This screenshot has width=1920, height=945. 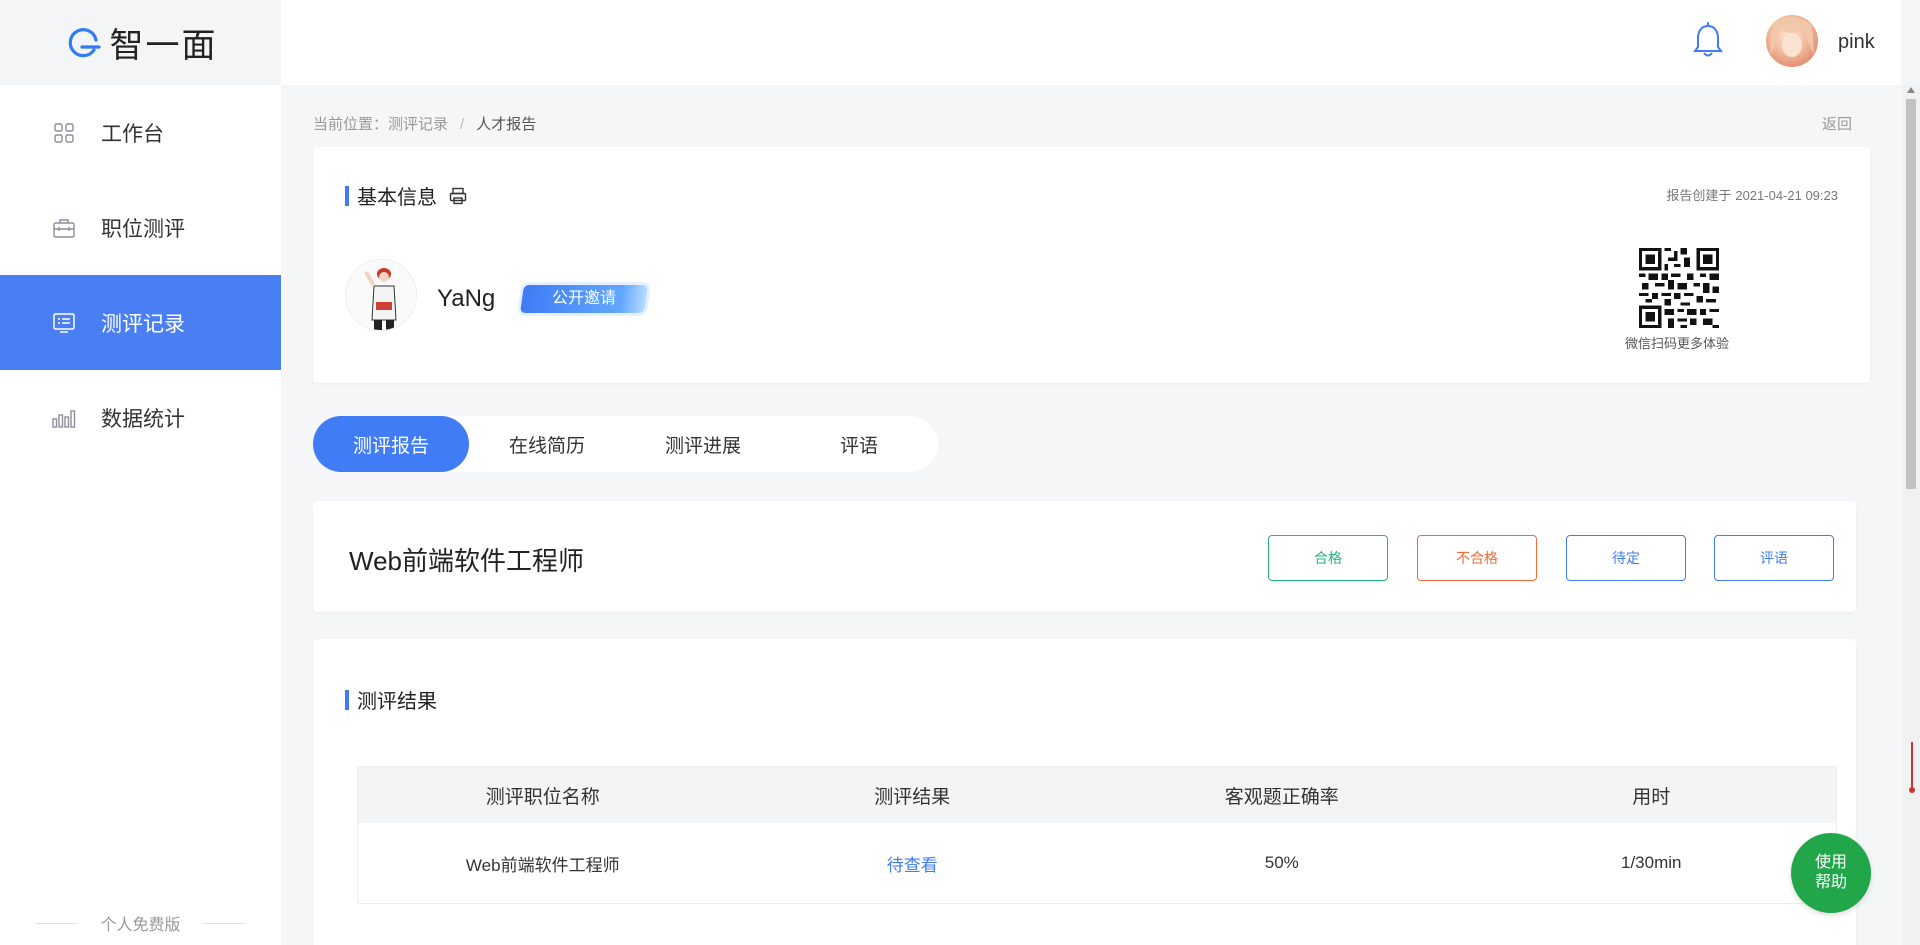 I want to click on sidebar-item-assessment-records: 测评记录, so click(x=140, y=322).